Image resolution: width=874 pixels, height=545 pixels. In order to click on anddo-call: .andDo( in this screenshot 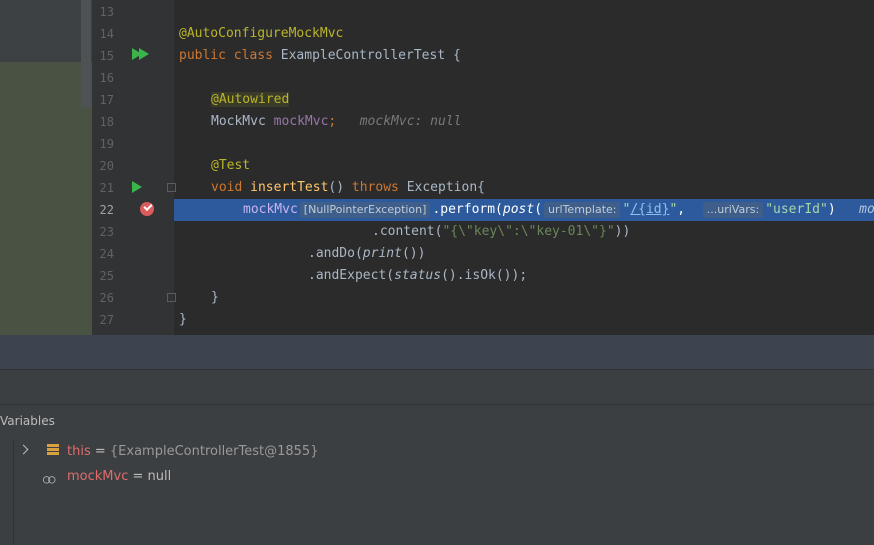, I will do `click(335, 253)`.